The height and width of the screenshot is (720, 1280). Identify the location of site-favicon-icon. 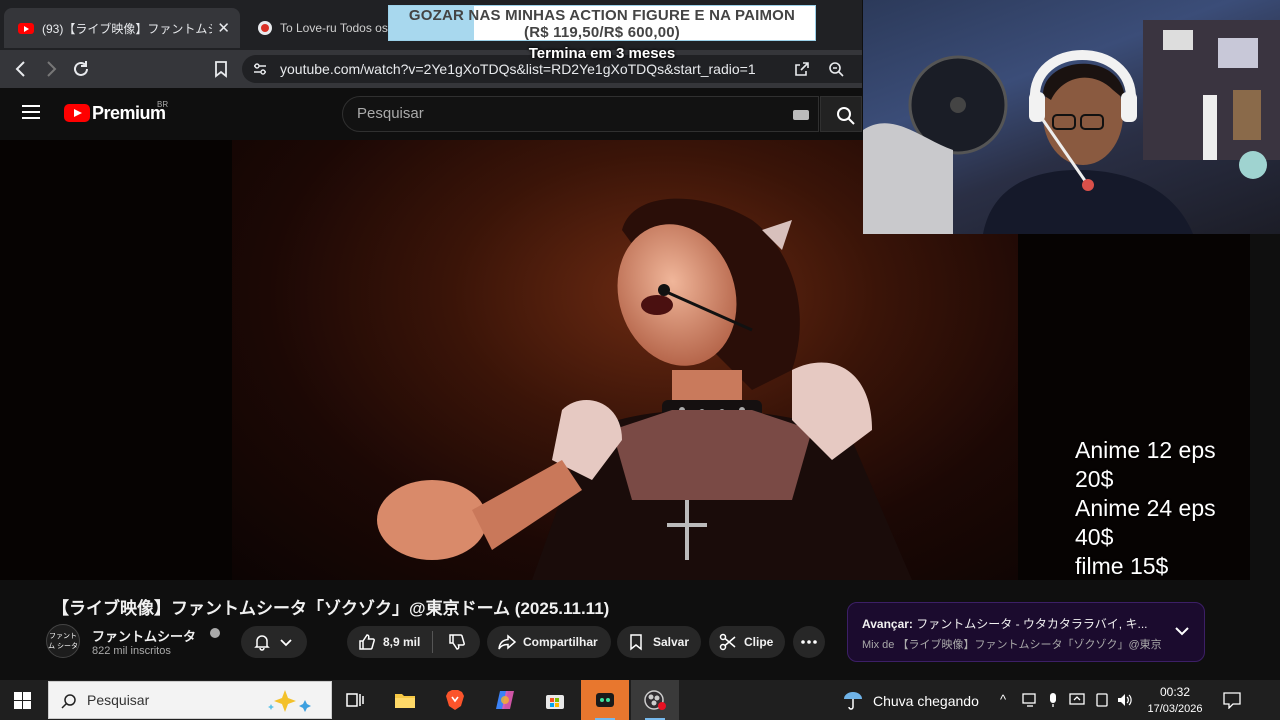
(265, 28).